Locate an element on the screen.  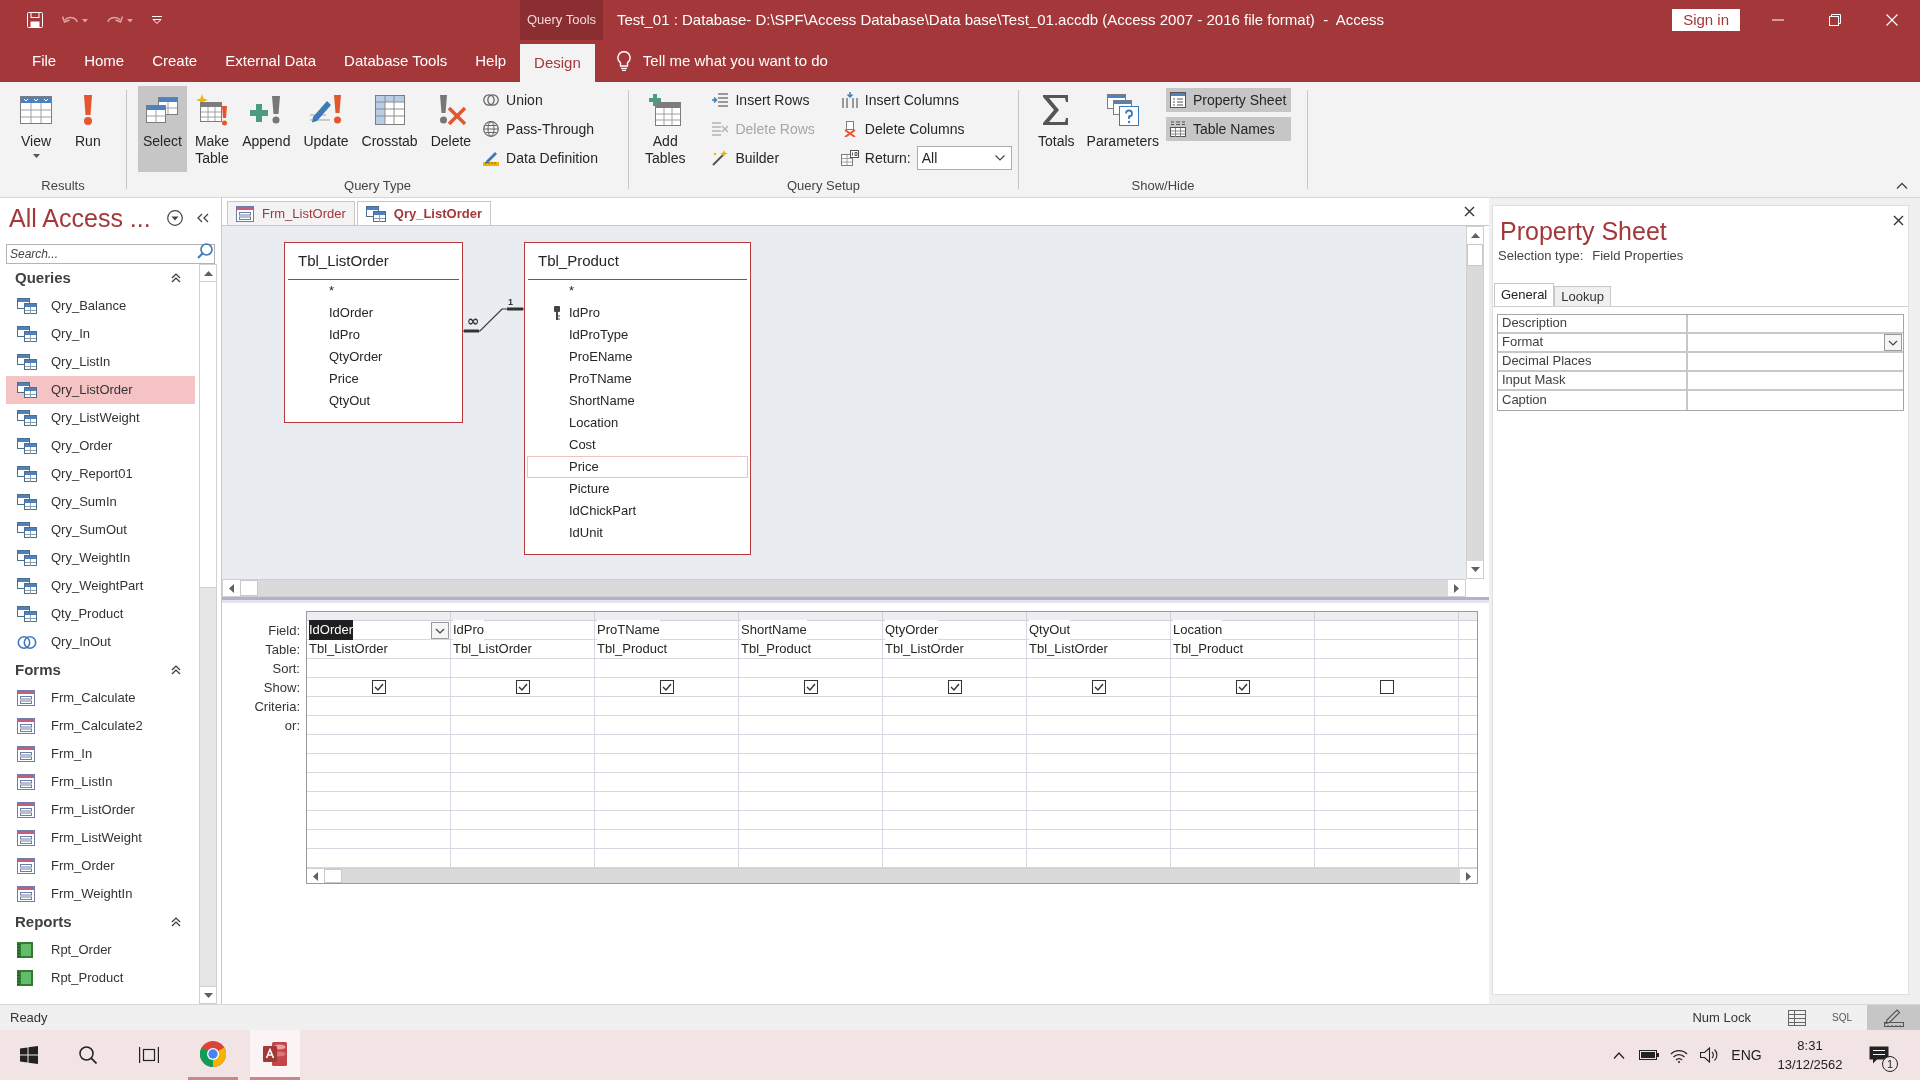
ribbon-button: Insert Columns is located at coordinates (924, 100).